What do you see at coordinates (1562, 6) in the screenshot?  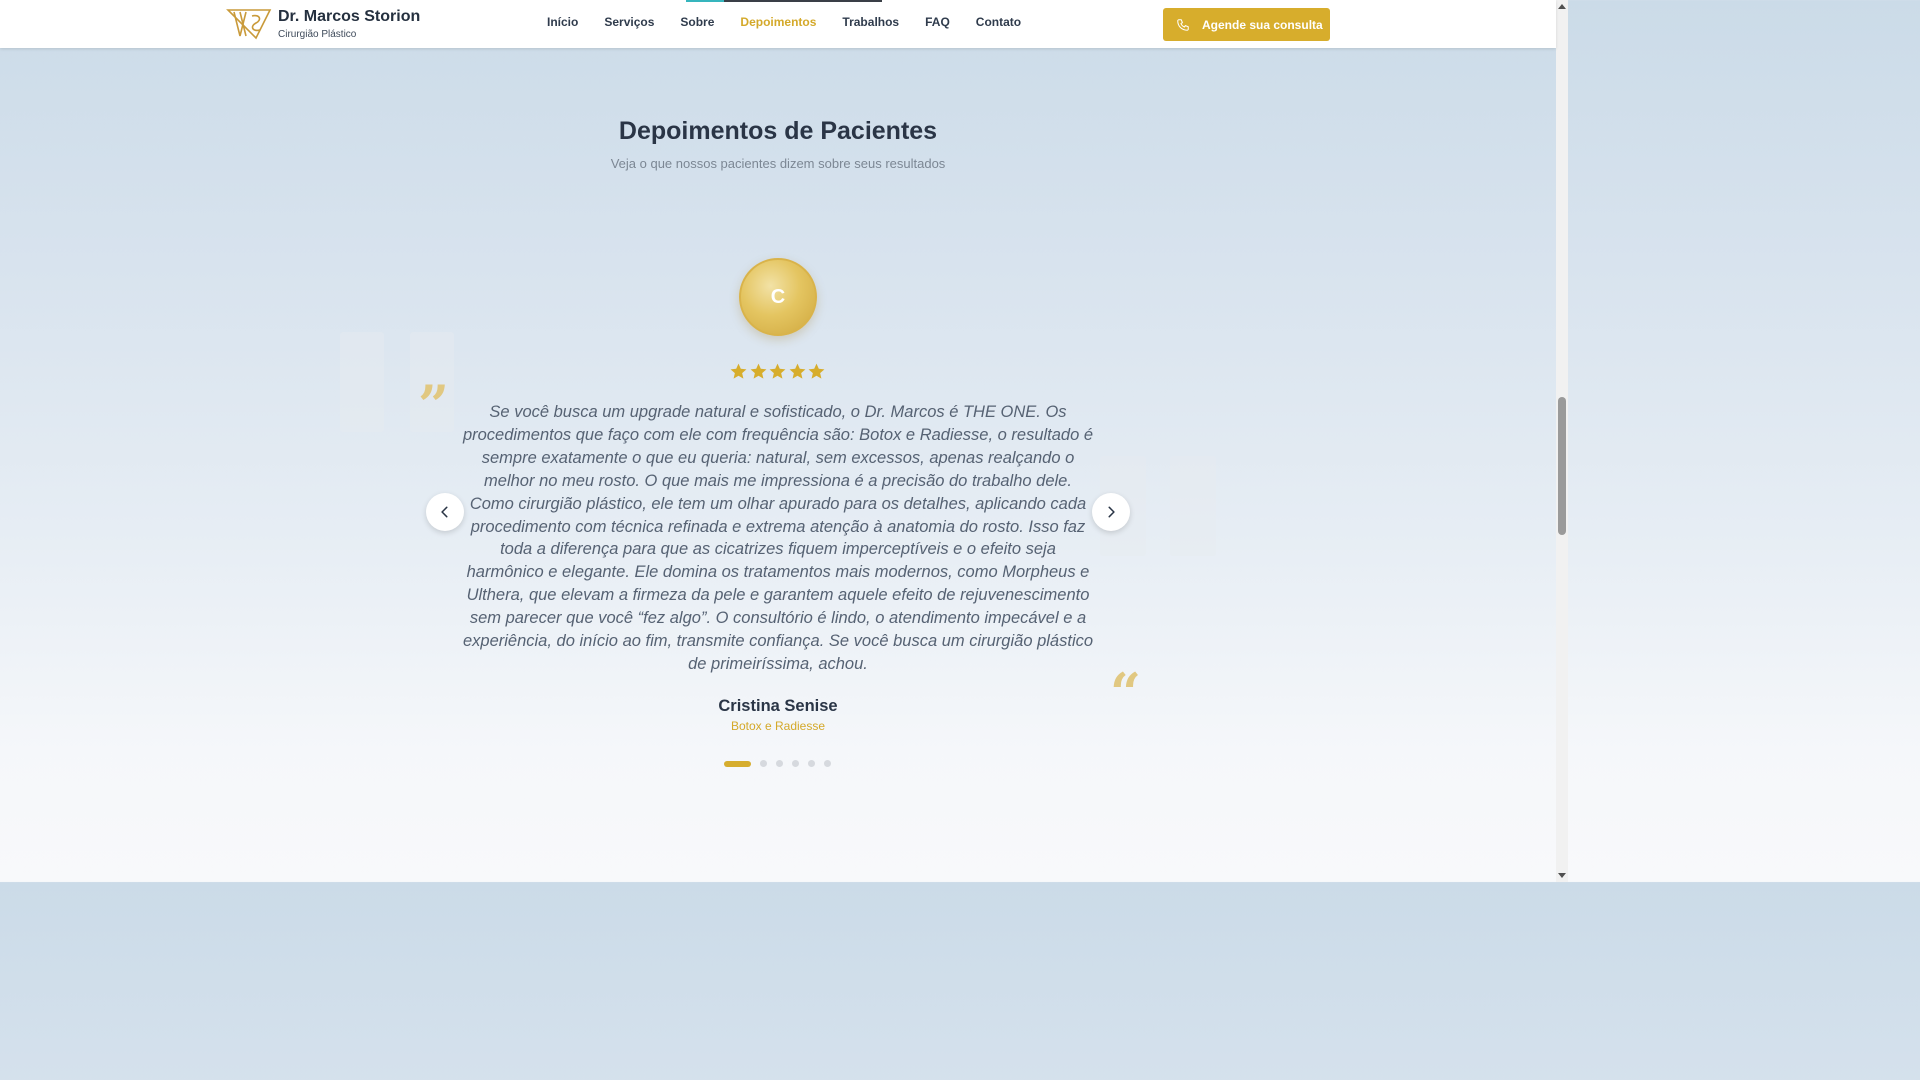 I see `scroll-up-icon` at bounding box center [1562, 6].